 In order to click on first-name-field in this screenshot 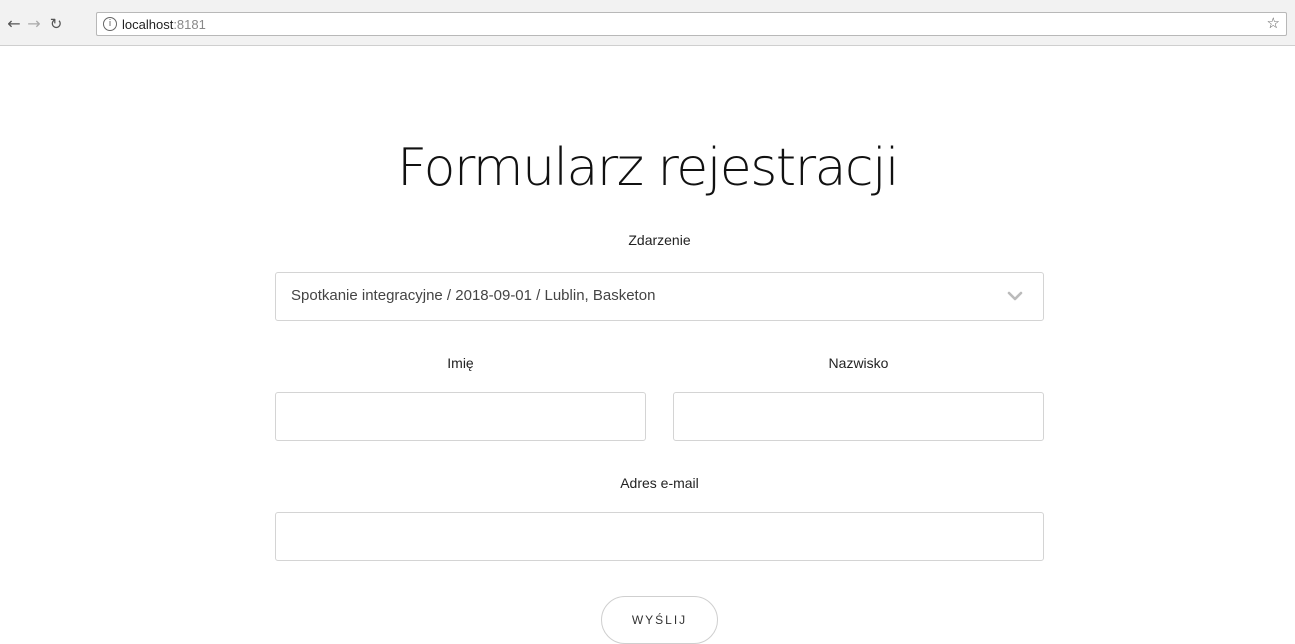, I will do `click(460, 416)`.